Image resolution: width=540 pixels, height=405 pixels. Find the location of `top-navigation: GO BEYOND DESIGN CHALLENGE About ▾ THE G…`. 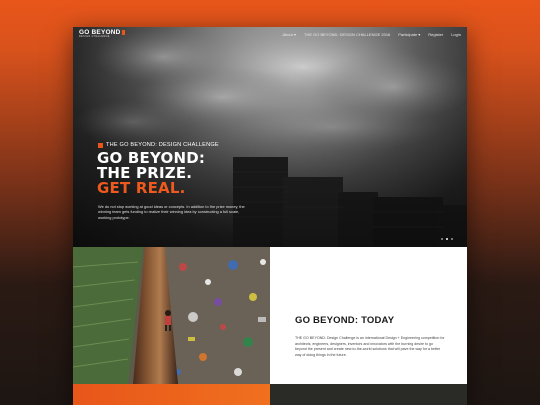

top-navigation: GO BEYOND DESIGN CHALLENGE About ▾ THE G… is located at coordinates (270, 34).